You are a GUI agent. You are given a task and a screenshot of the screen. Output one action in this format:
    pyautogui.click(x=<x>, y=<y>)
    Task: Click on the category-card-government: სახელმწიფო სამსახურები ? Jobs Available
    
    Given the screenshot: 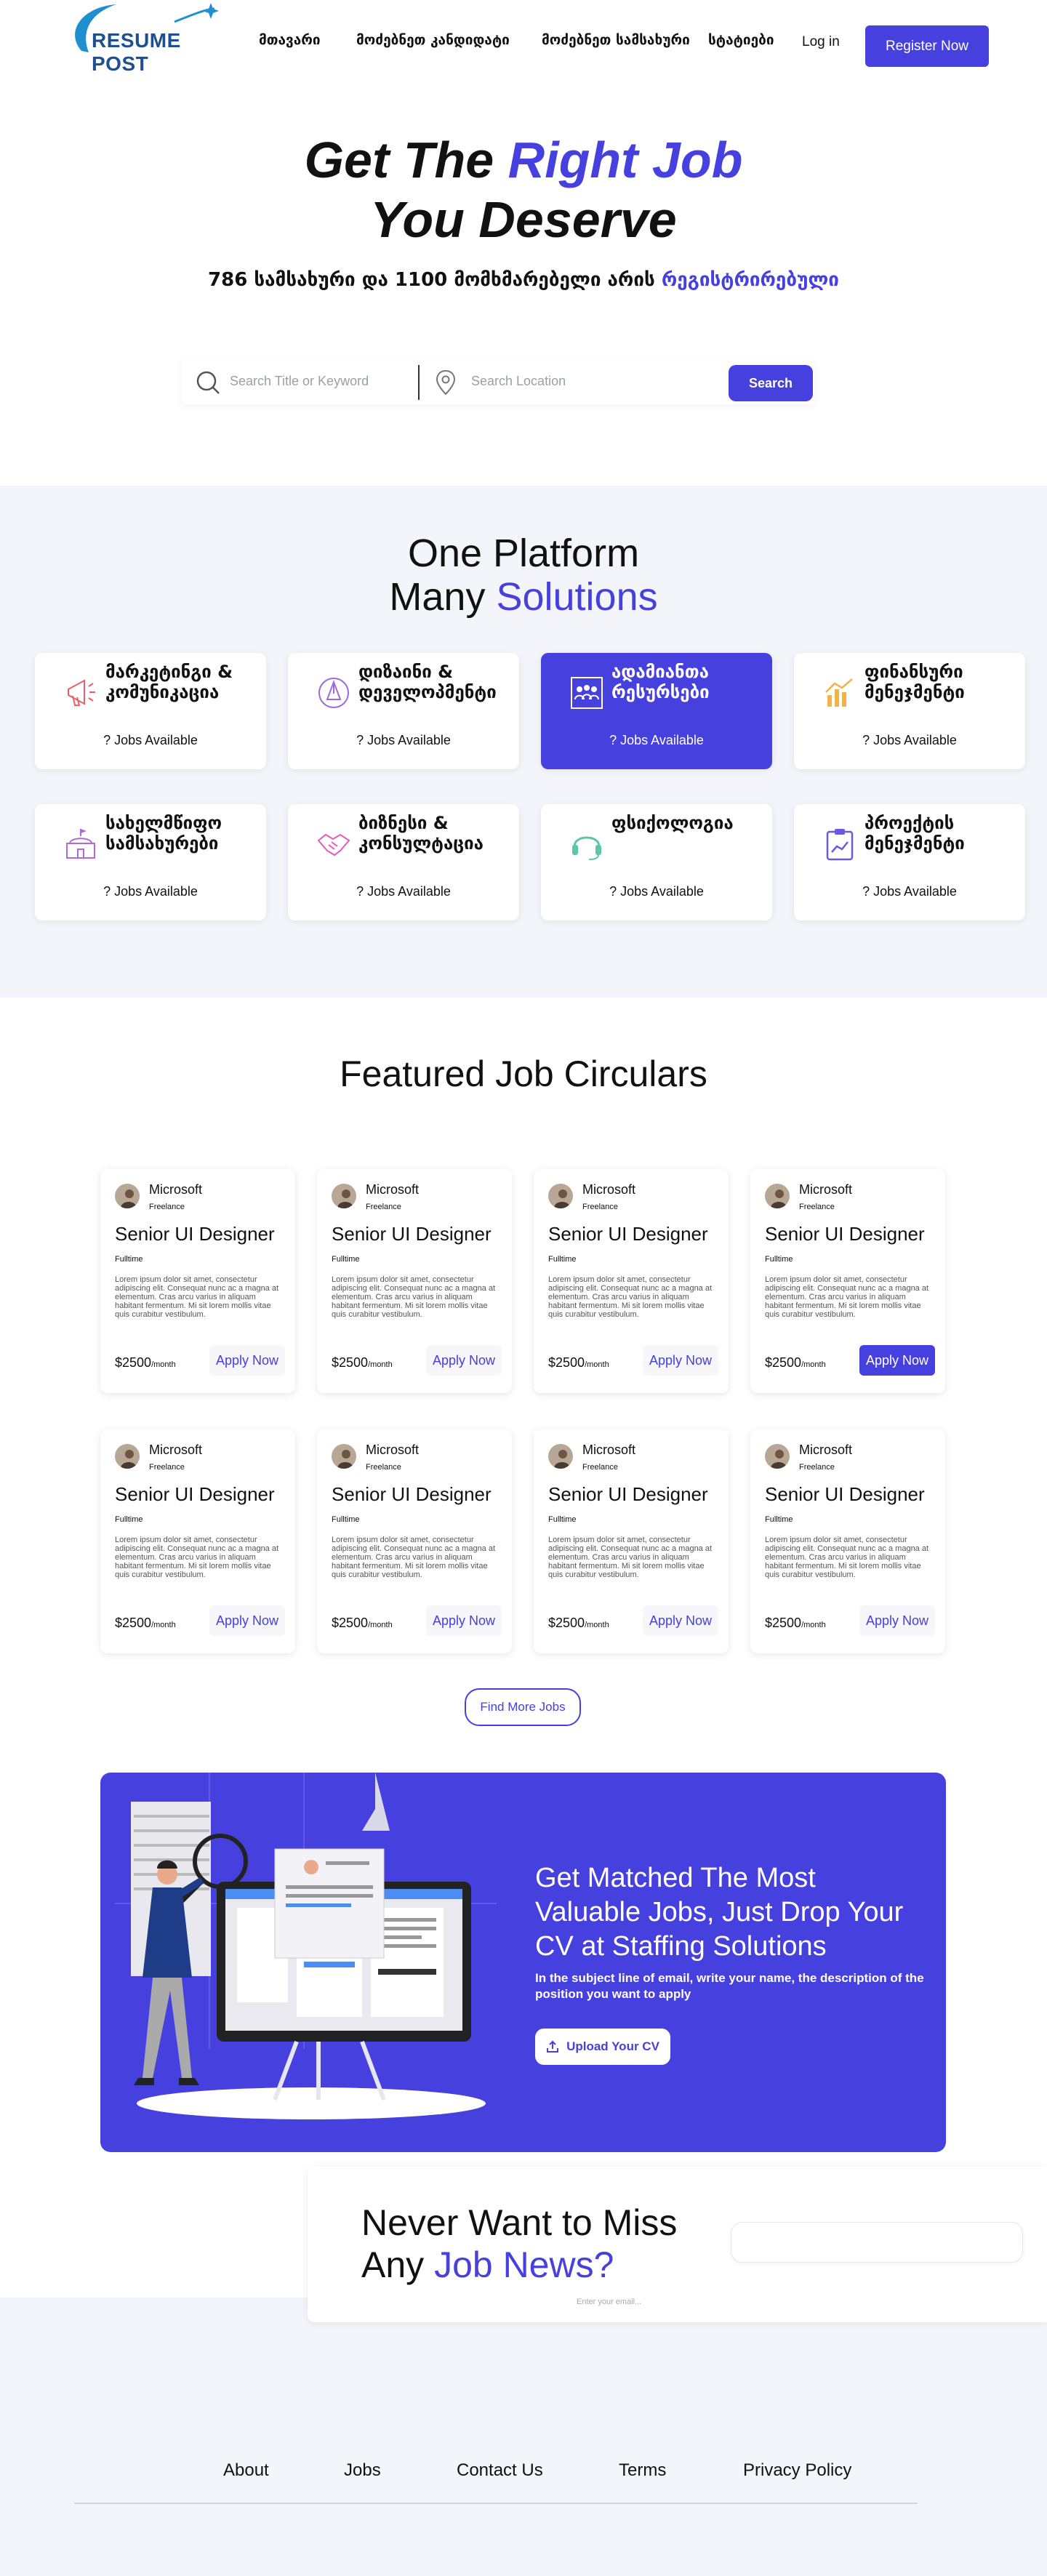 What is the action you would take?
    pyautogui.click(x=150, y=862)
    